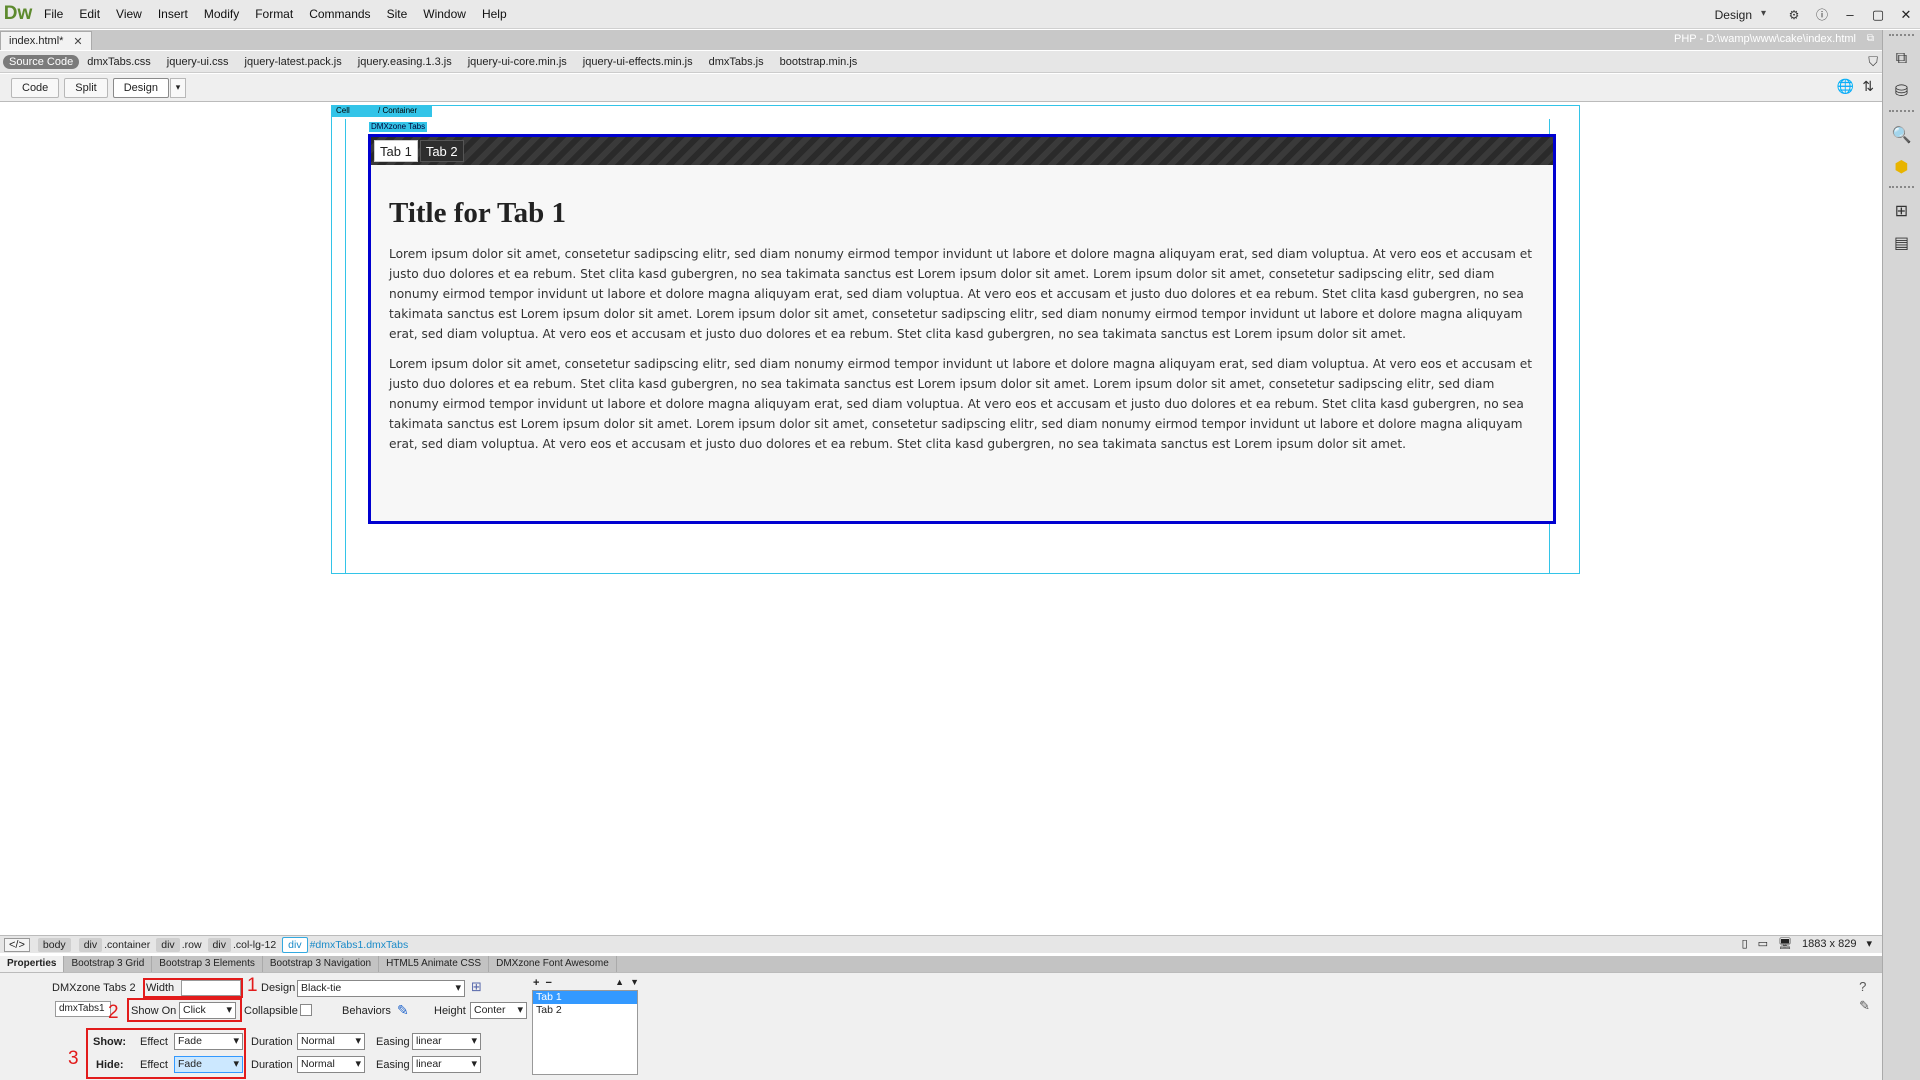 This screenshot has width=1920, height=1080. What do you see at coordinates (1902, 243) in the screenshot?
I see `snippets-panel-icon: ▤` at bounding box center [1902, 243].